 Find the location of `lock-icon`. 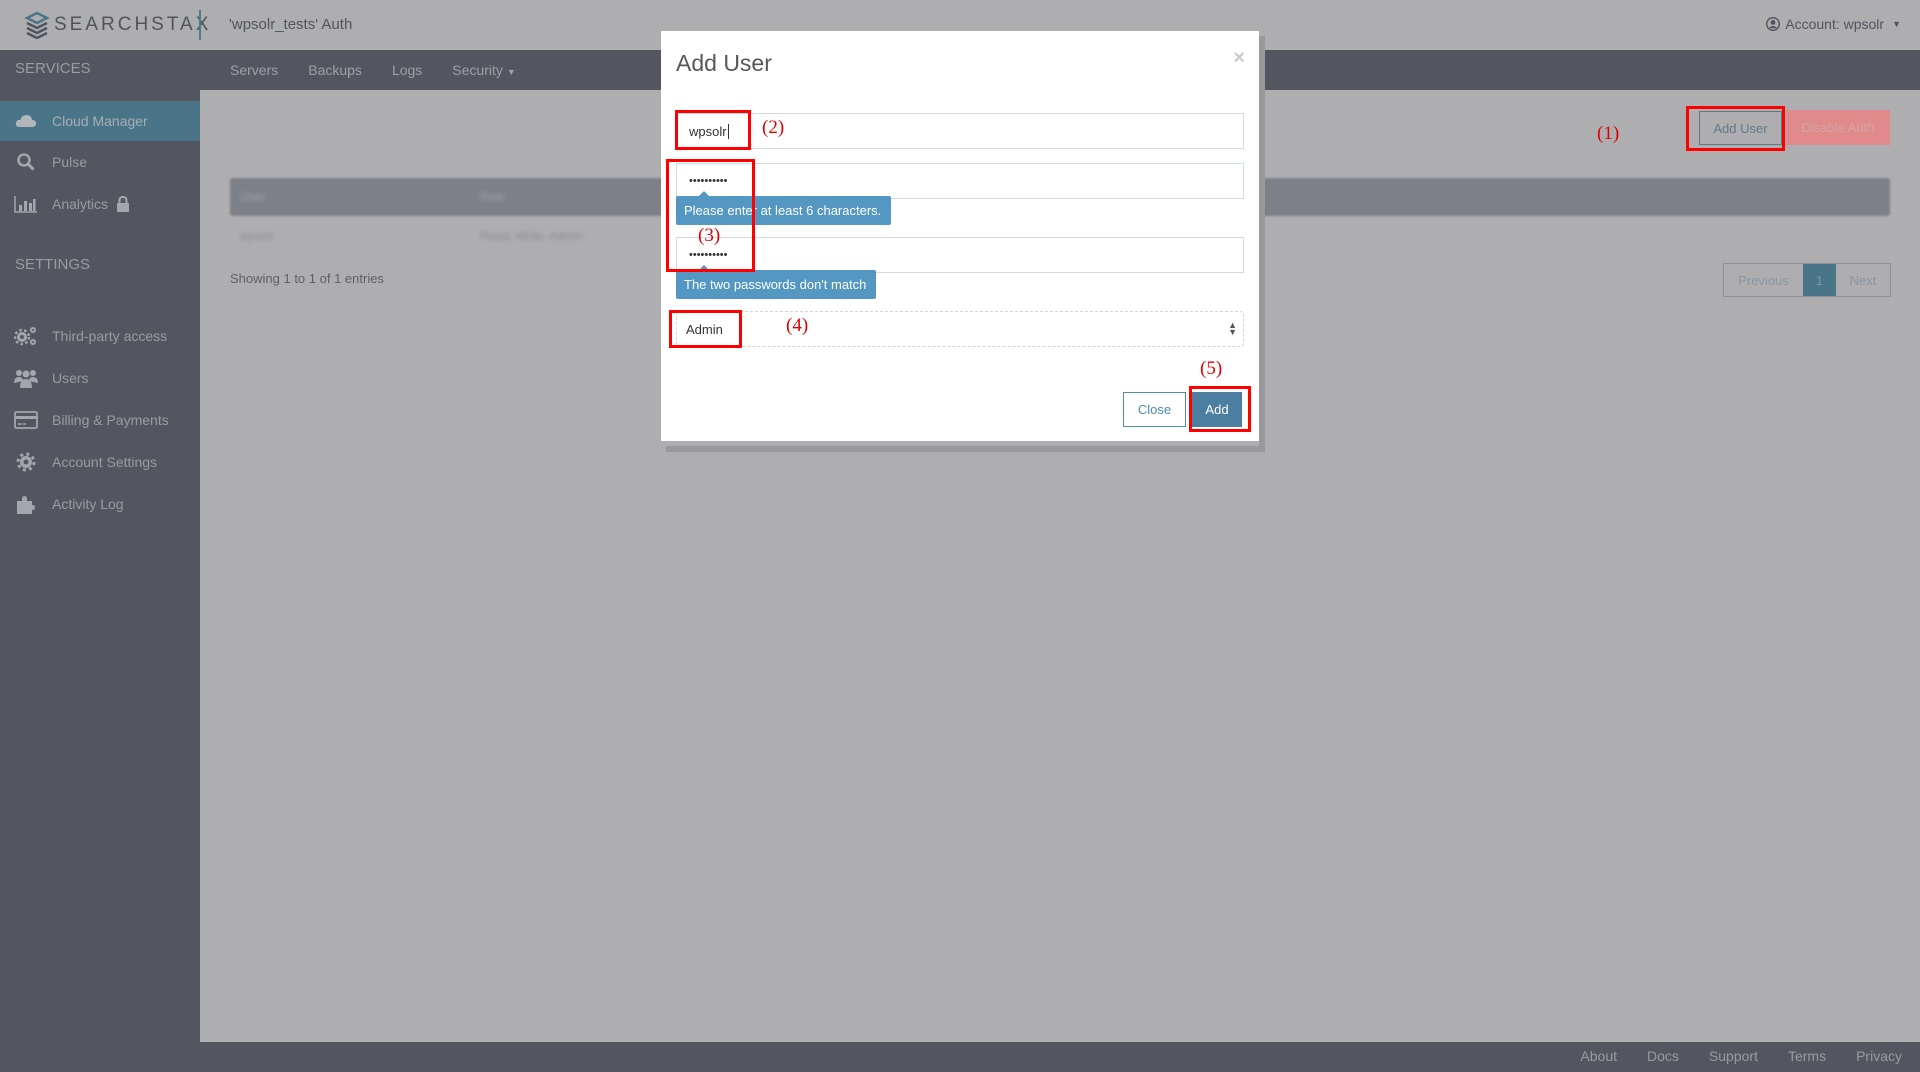

lock-icon is located at coordinates (123, 204).